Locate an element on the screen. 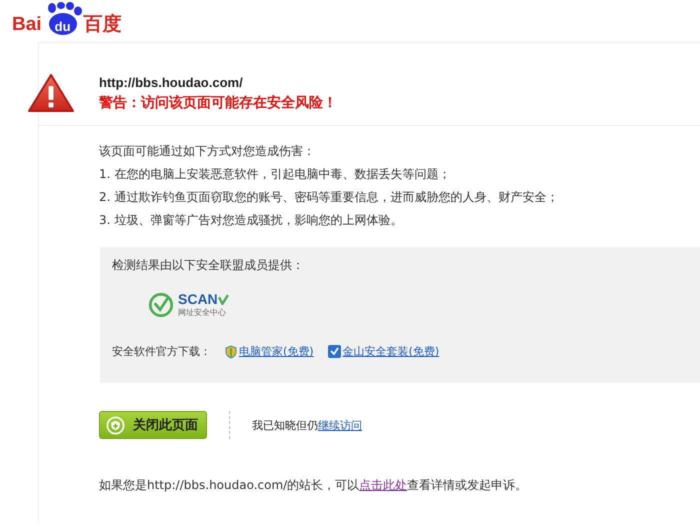  site-url: http://bbs.houdao.com/ is located at coordinates (171, 82).